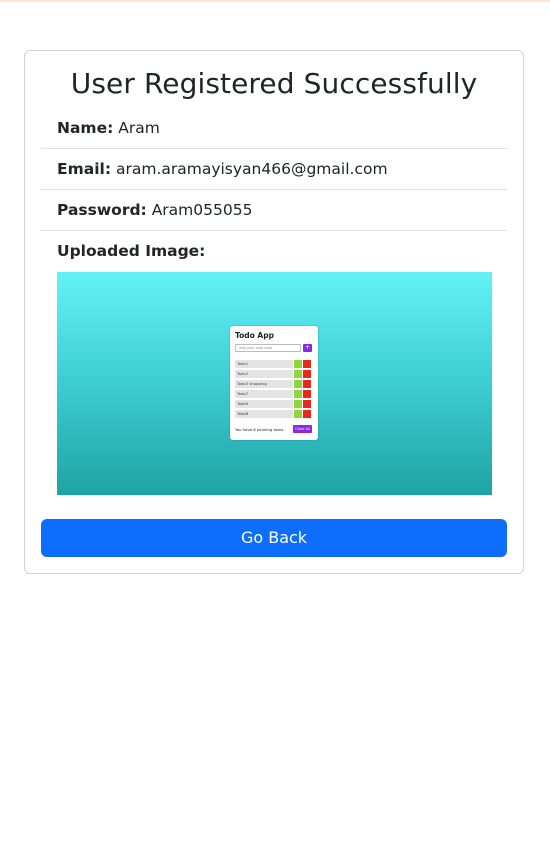 The height and width of the screenshot is (843, 550). I want to click on preview-clear-button: Clear All, so click(302, 429).